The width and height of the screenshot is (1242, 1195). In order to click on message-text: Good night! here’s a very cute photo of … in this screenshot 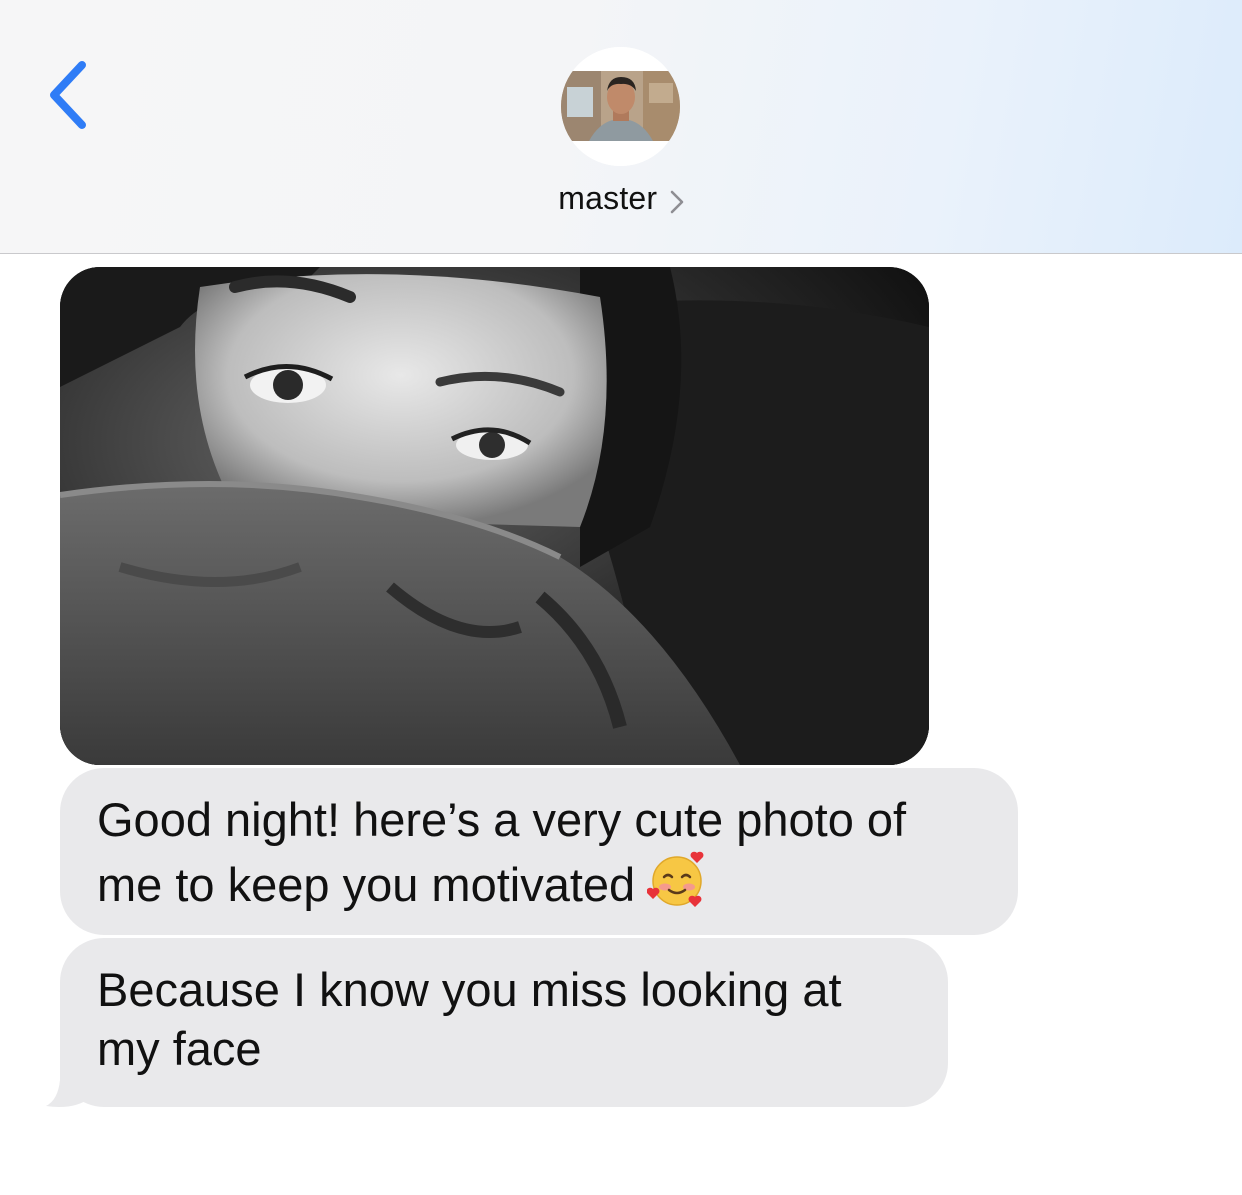, I will do `click(502, 852)`.